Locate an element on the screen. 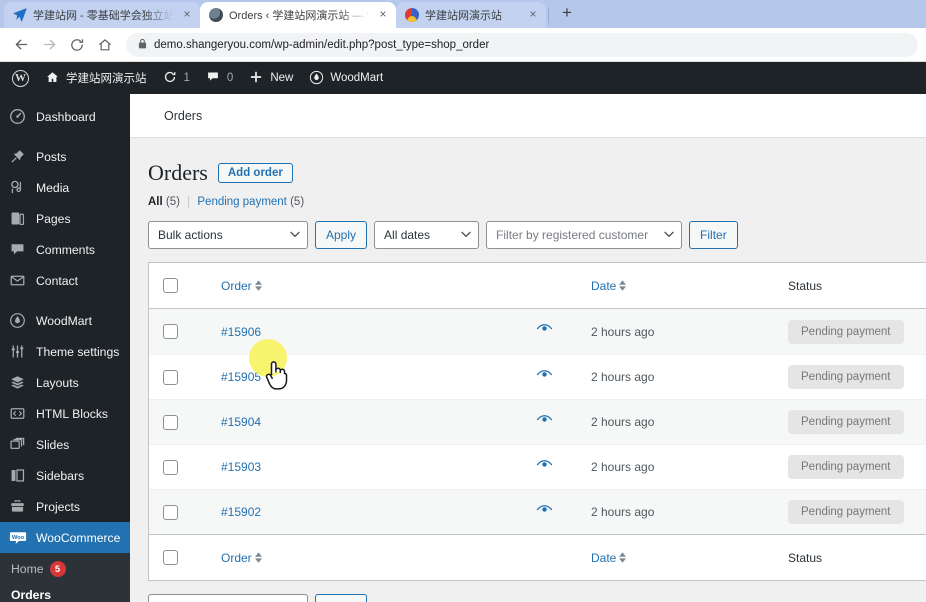 The image size is (926, 602). wordpress-logo-icon: W is located at coordinates (20, 78).